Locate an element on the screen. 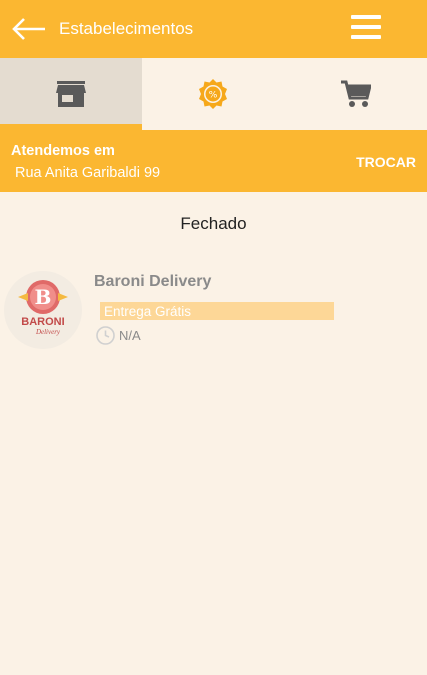  clock-icon is located at coordinates (105, 335).